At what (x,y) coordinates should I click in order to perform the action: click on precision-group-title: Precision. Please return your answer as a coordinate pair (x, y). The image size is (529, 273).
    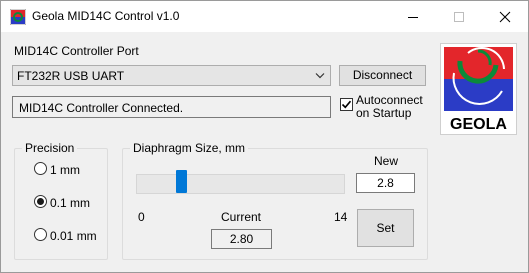
    Looking at the image, I should click on (50, 148).